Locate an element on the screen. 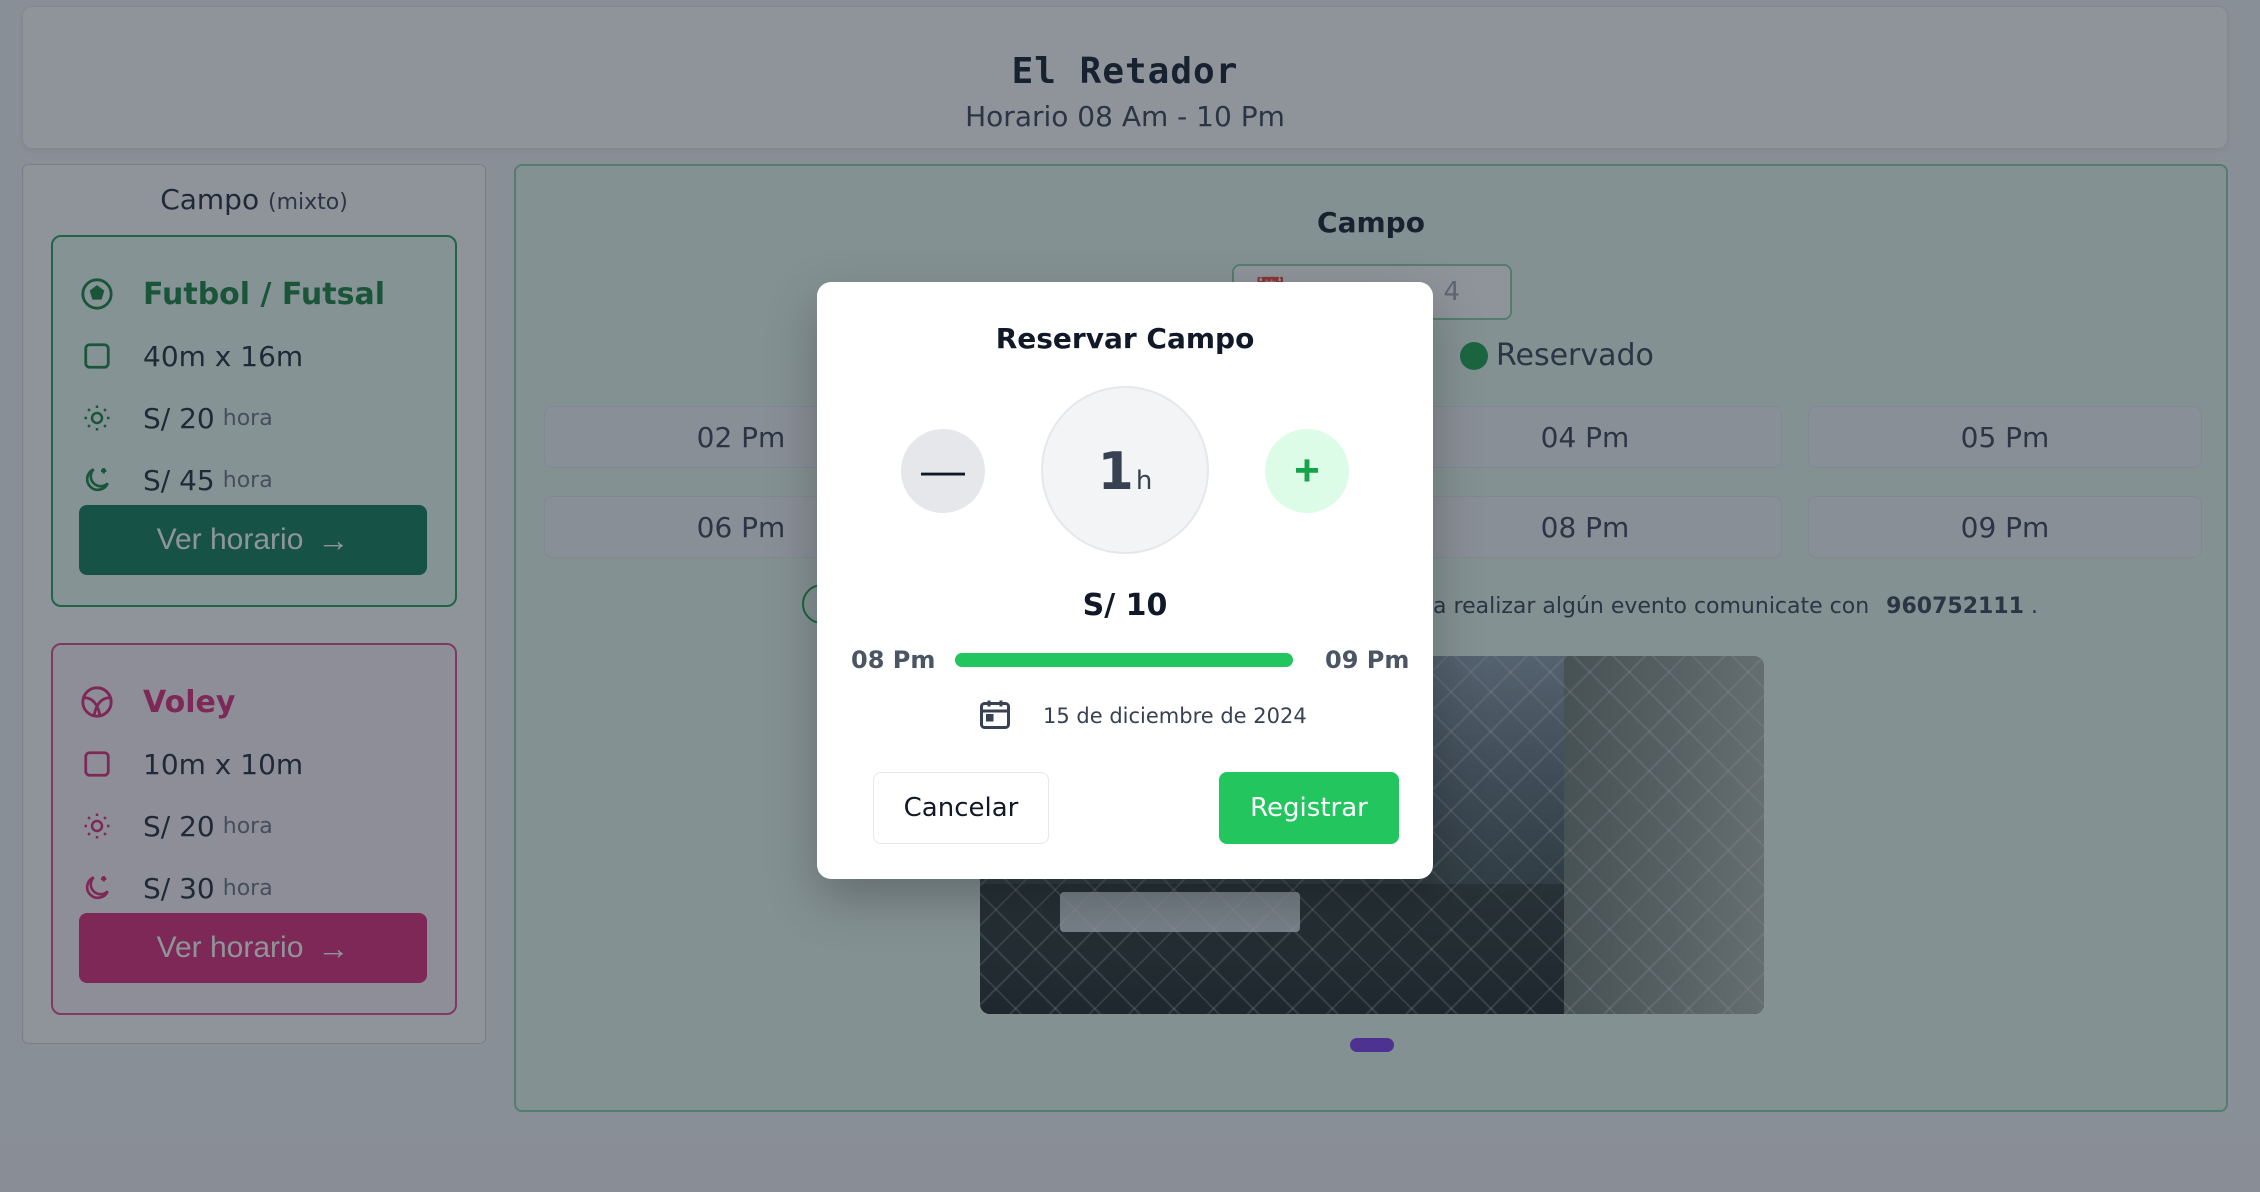 This screenshot has height=1192, width=2260. time-range-fill is located at coordinates (1124, 660).